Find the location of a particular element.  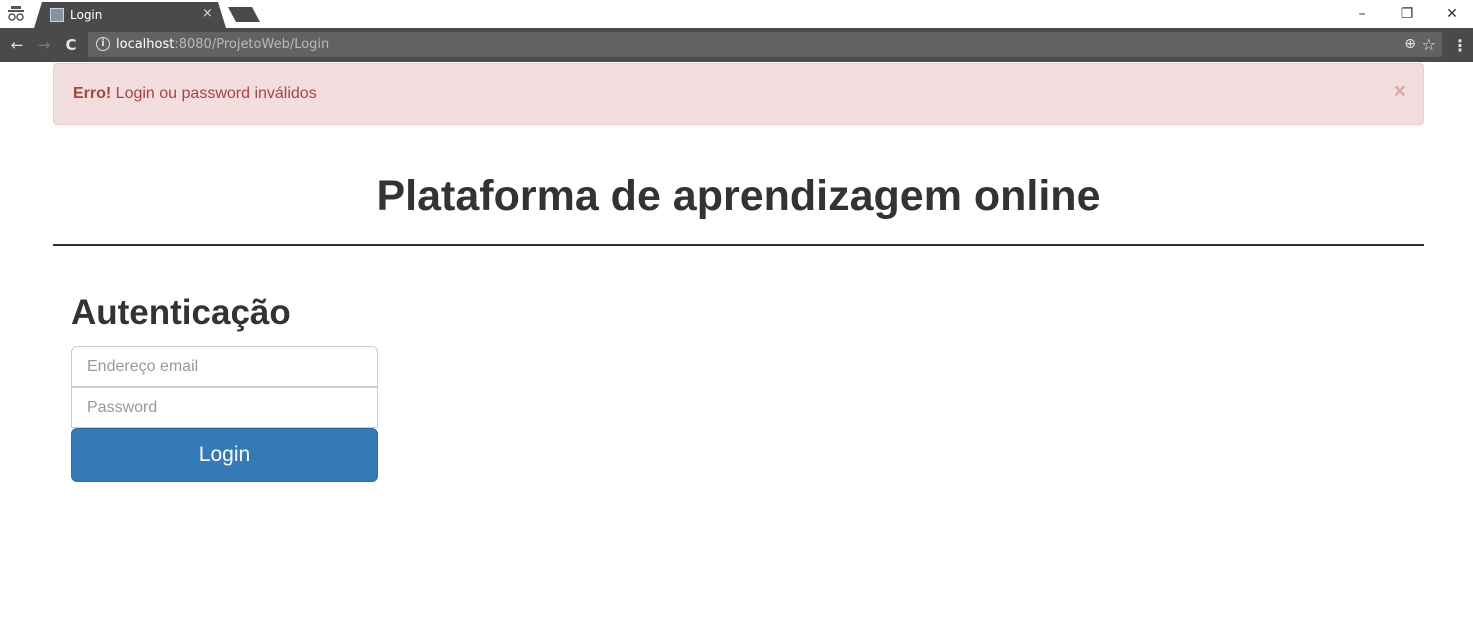

new-tab-button is located at coordinates (244, 14).